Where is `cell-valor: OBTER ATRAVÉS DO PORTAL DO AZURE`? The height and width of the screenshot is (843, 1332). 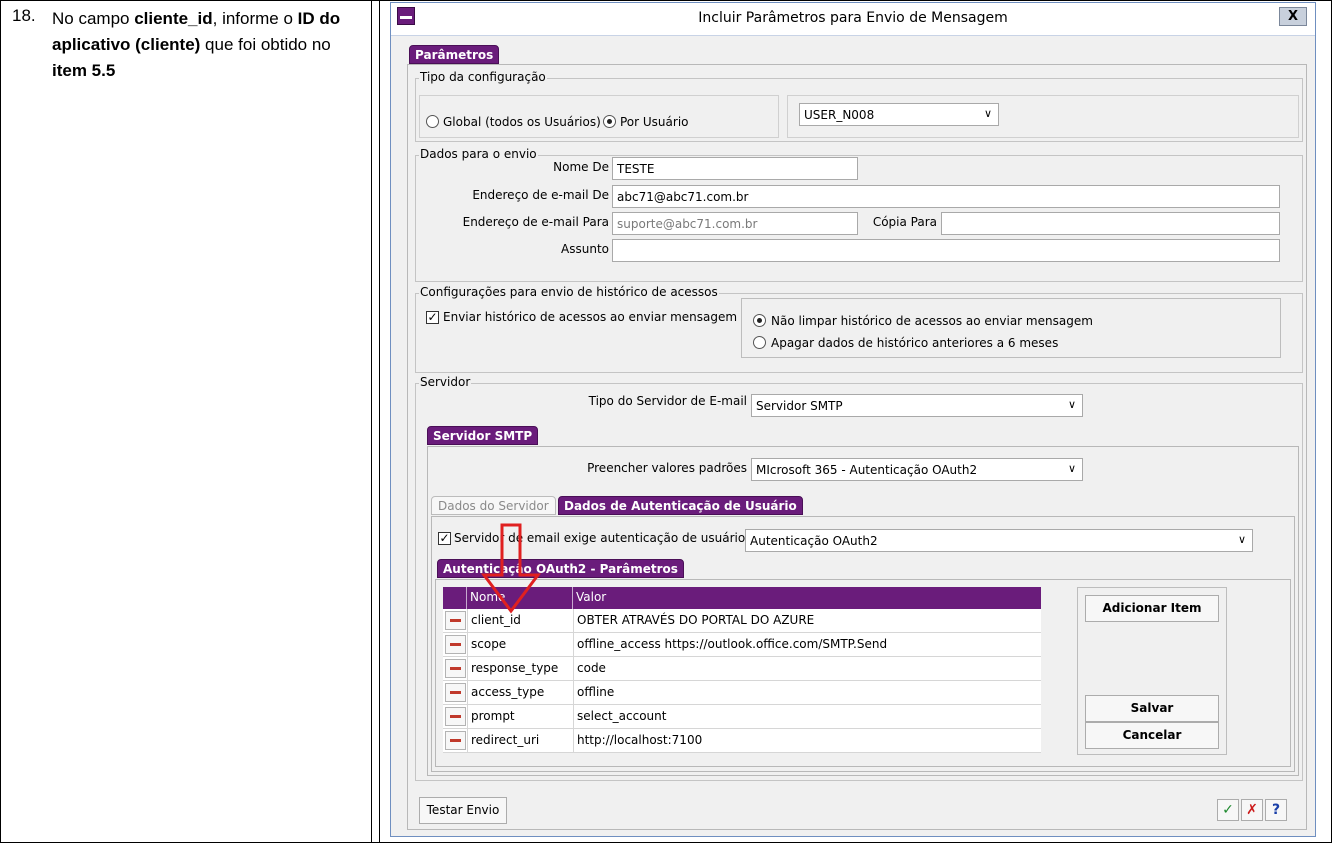
cell-valor: OBTER ATRAVÉS DO PORTAL DO AZURE is located at coordinates (807, 621).